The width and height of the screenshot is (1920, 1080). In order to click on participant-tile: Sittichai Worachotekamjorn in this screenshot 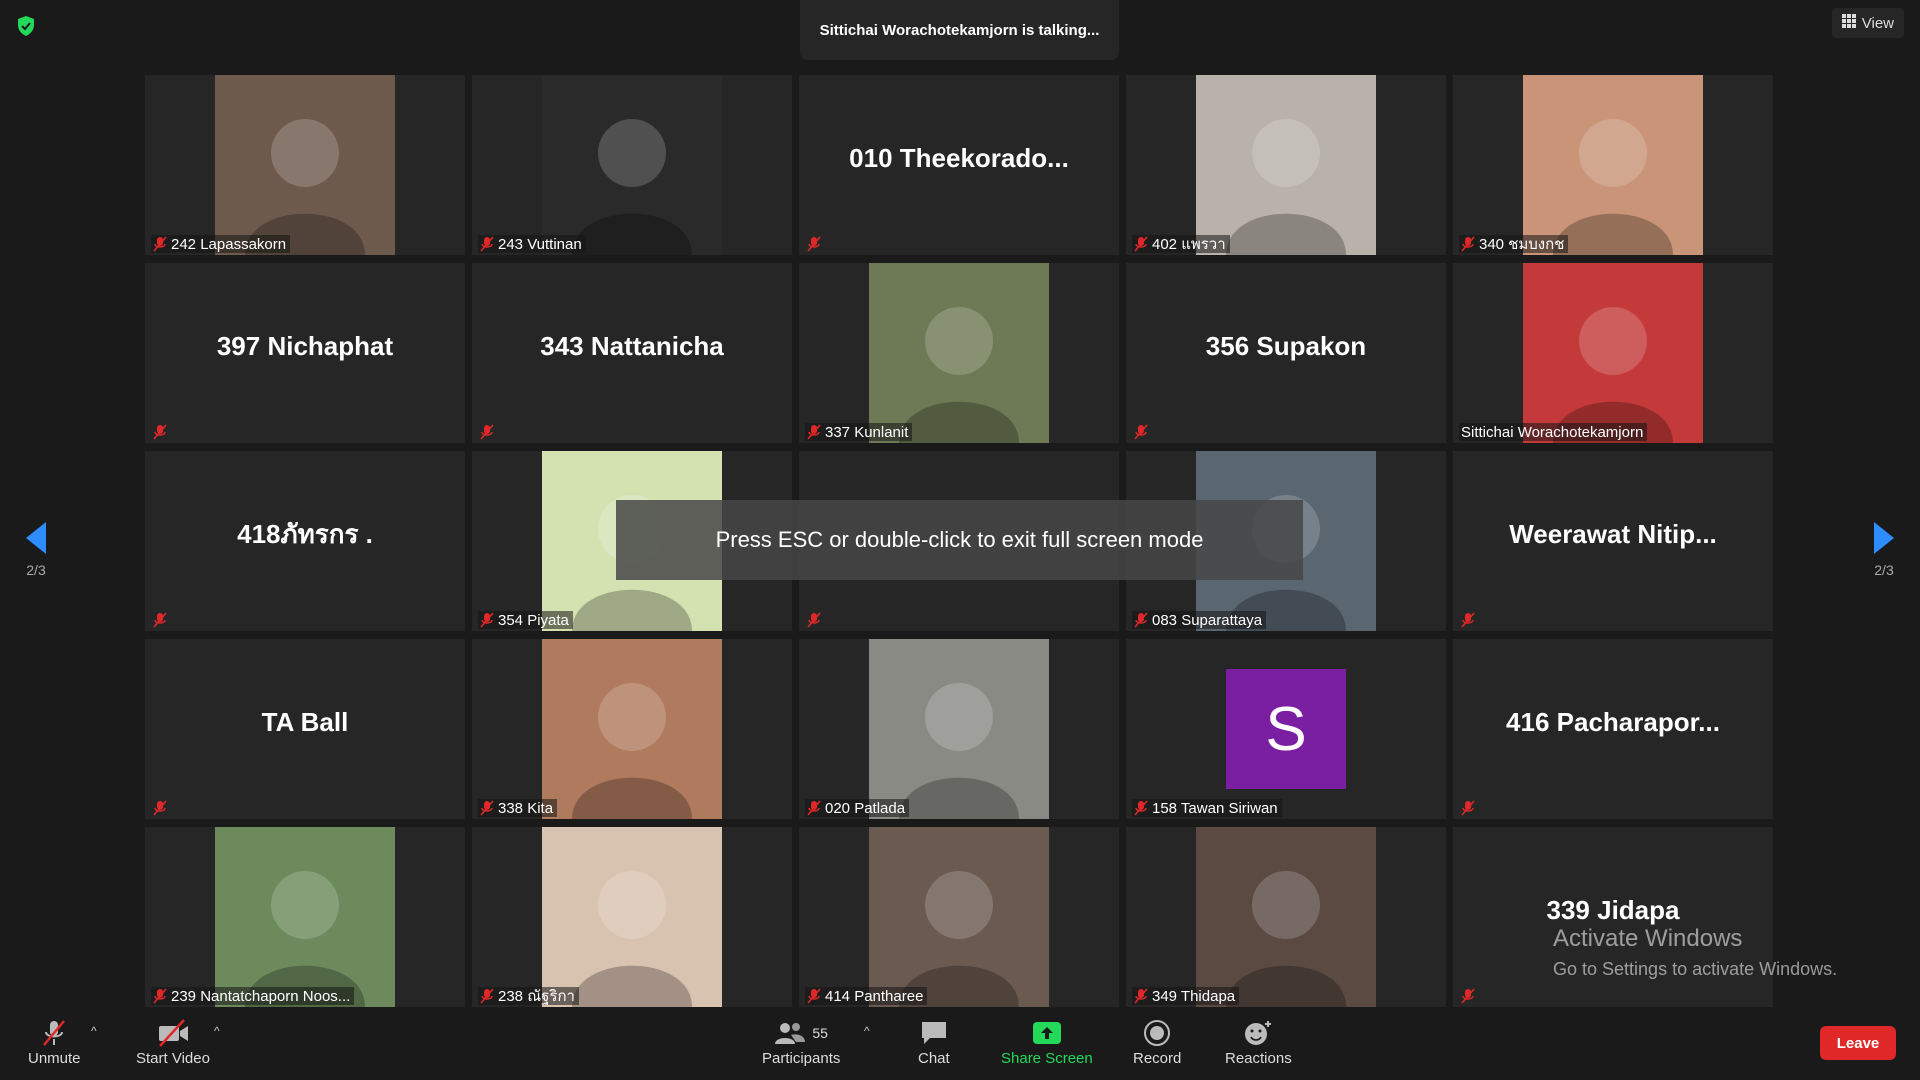, I will do `click(1613, 353)`.